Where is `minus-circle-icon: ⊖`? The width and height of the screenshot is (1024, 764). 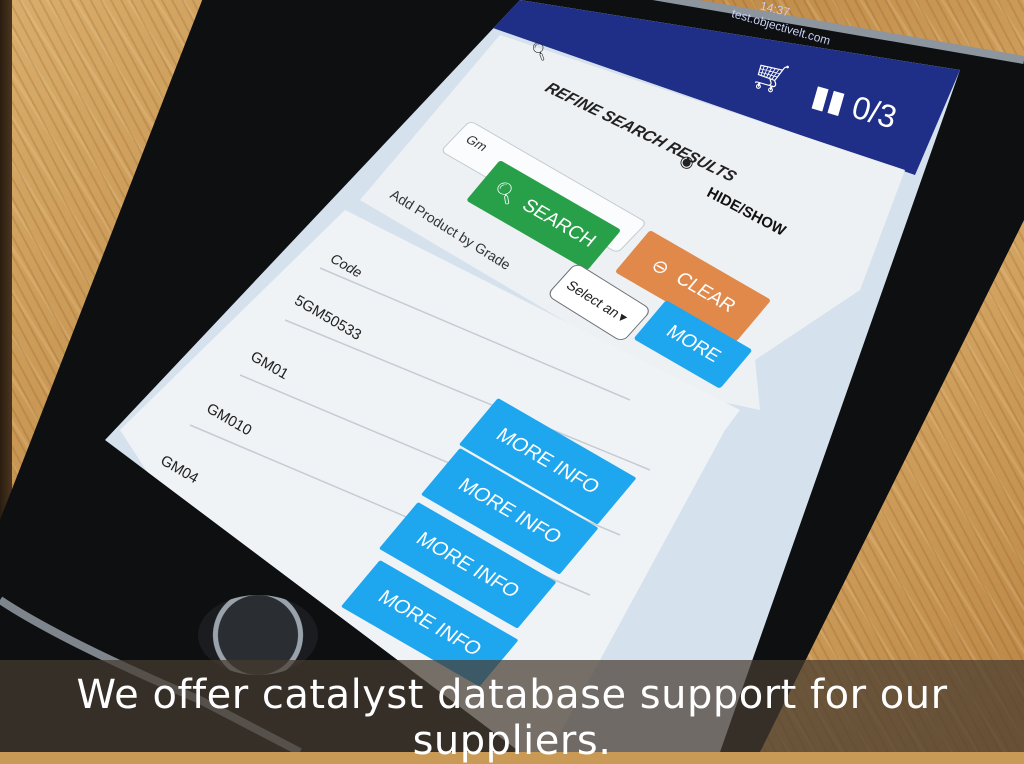
minus-circle-icon: ⊖ is located at coordinates (660, 267).